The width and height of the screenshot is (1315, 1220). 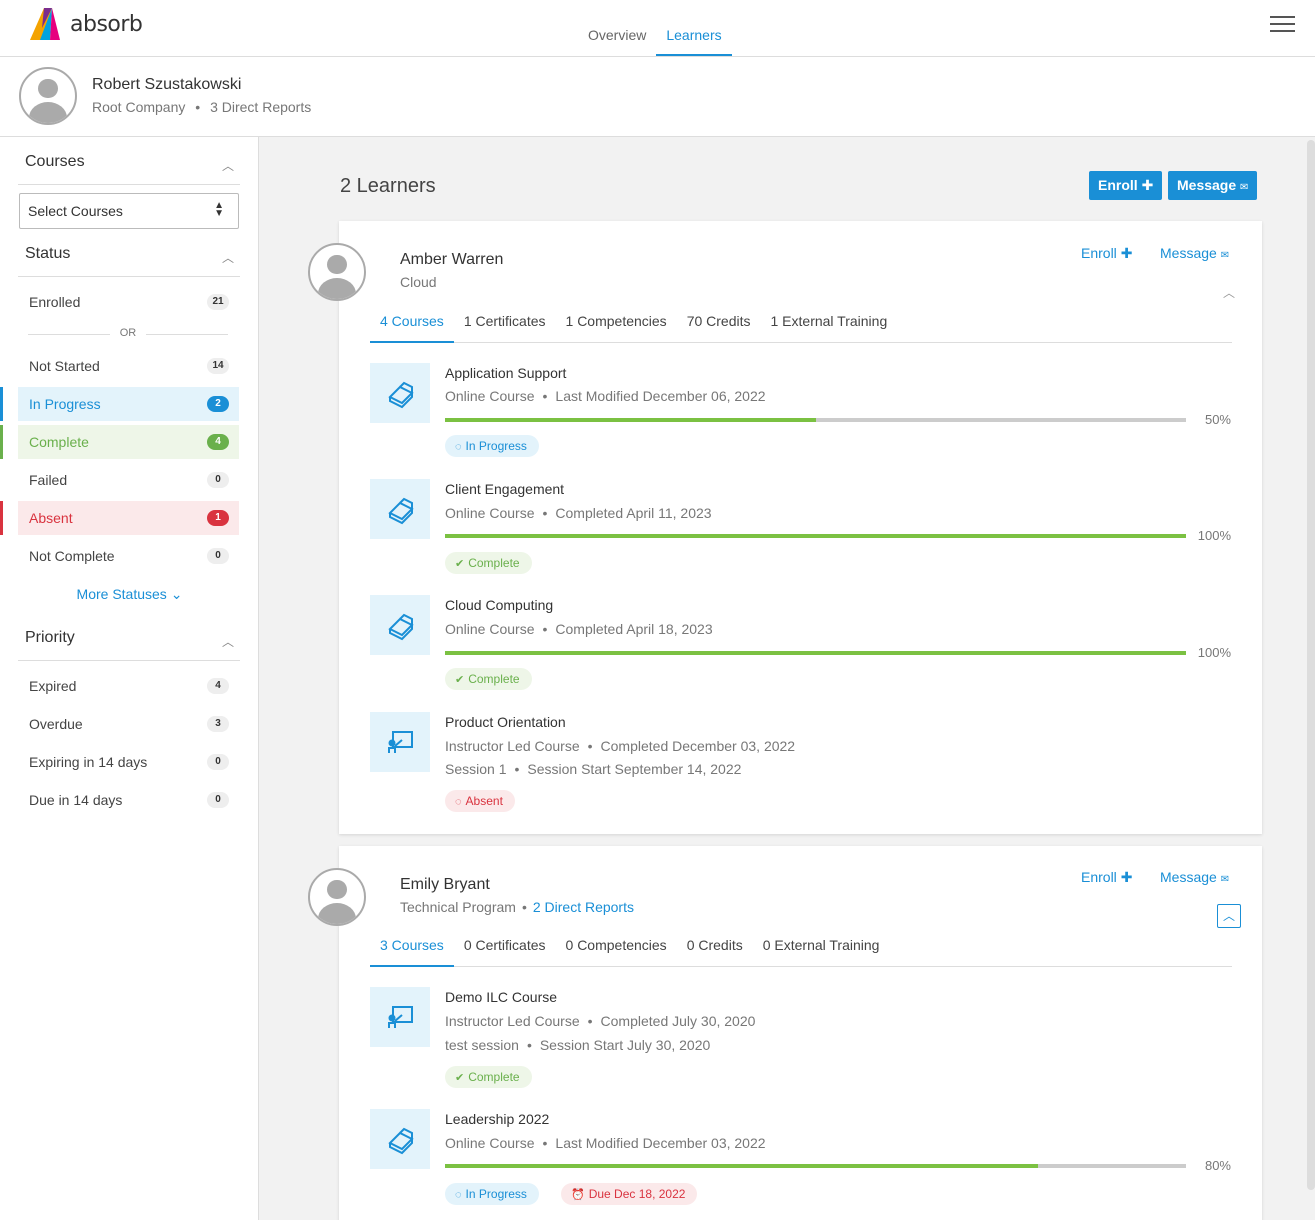 I want to click on tab-overview: Overview, so click(x=617, y=41).